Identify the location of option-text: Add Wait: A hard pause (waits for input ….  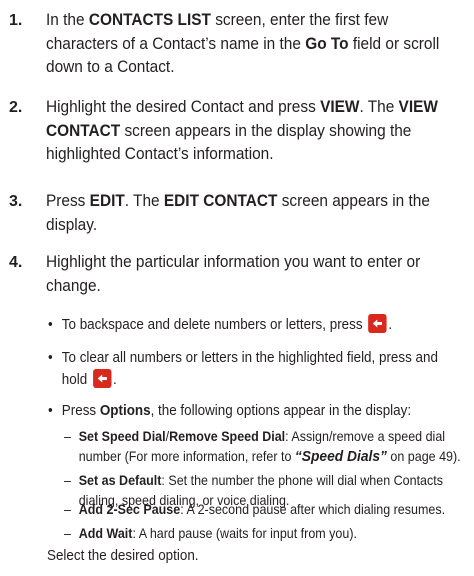
(274, 534).